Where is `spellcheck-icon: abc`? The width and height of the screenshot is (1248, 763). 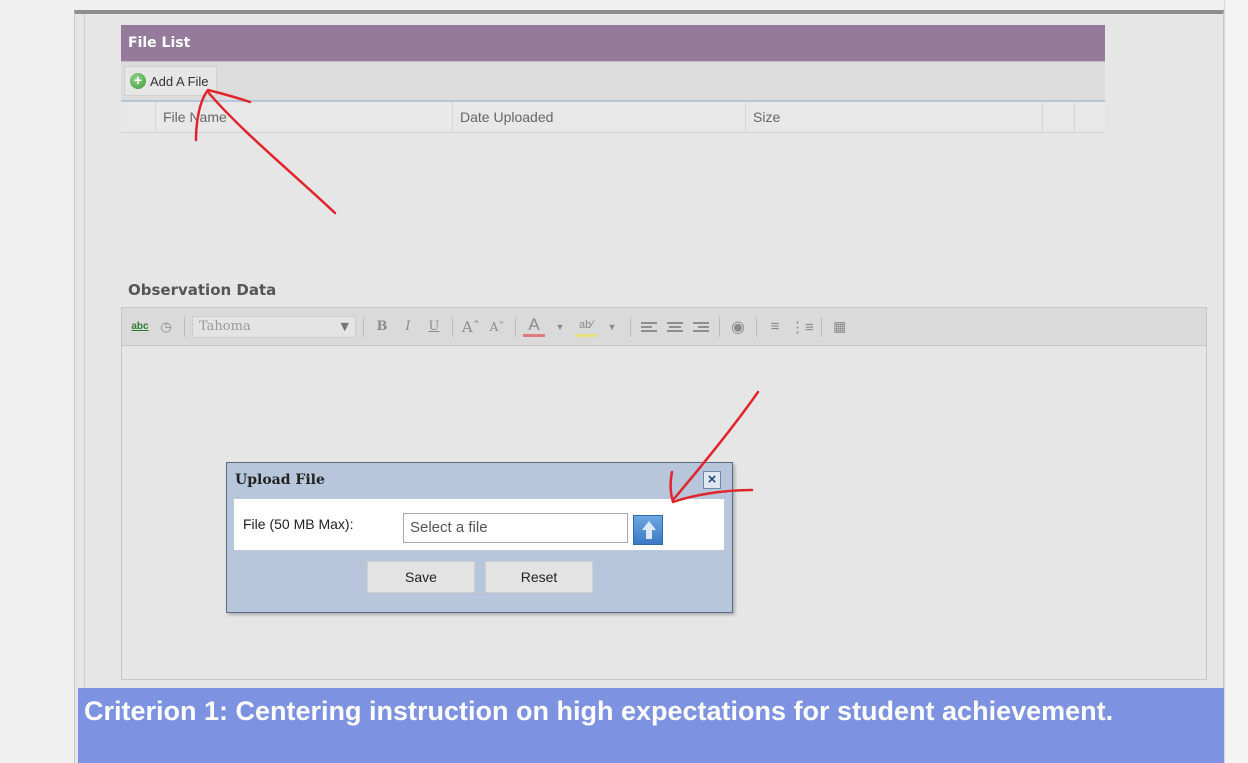
spellcheck-icon: abc is located at coordinates (140, 327).